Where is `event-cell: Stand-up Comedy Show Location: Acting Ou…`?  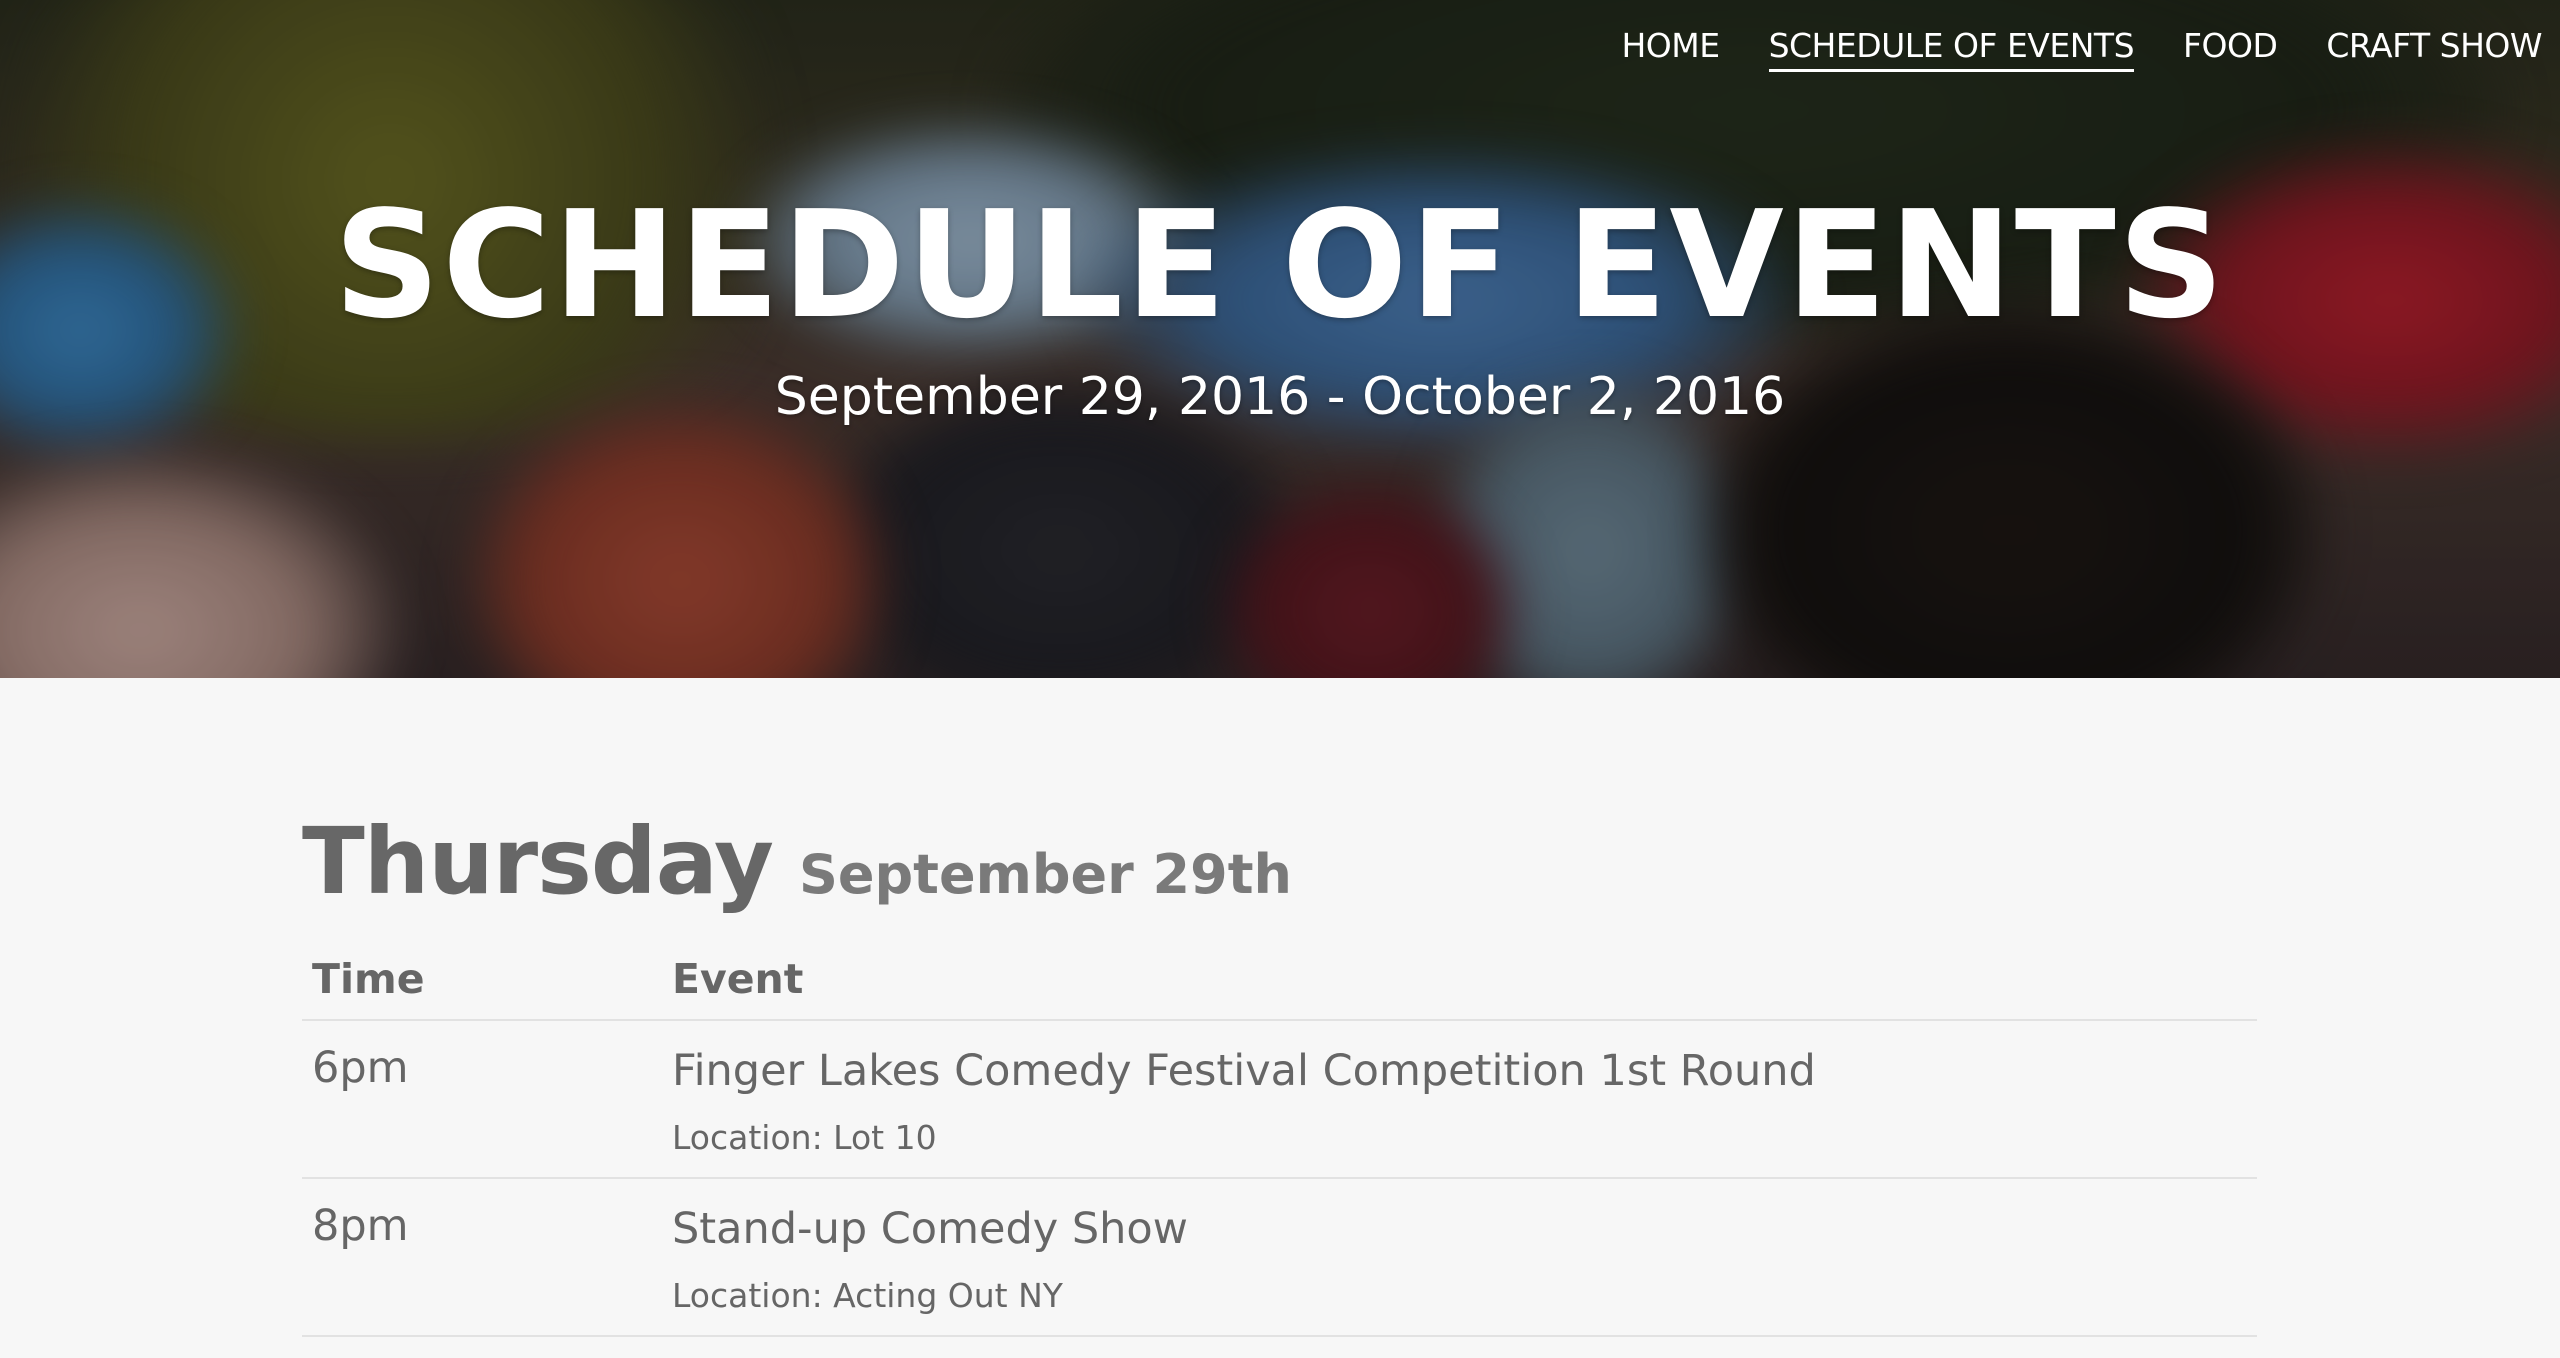 event-cell: Stand-up Comedy Show Location: Acting Ou… is located at coordinates (1459, 1257).